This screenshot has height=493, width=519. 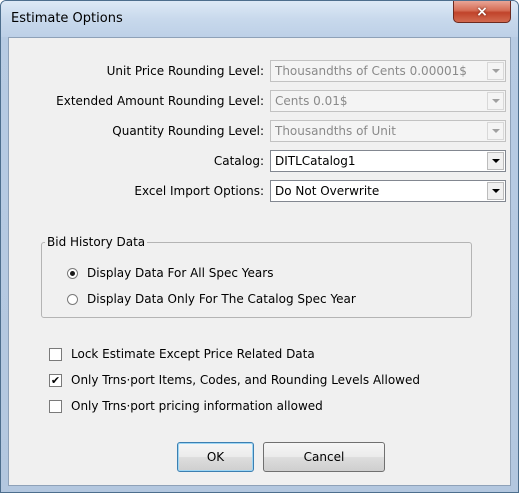 I want to click on radio-button-selected, so click(x=72, y=273).